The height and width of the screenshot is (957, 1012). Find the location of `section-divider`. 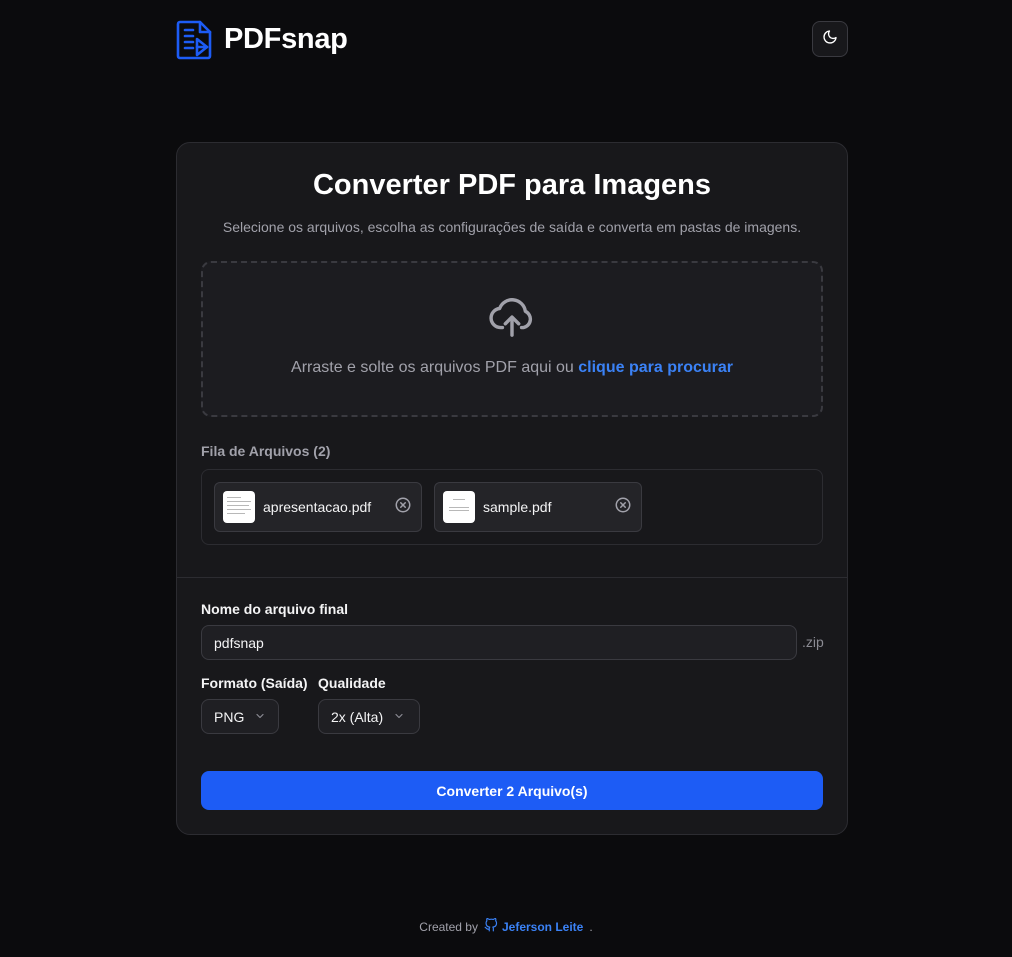

section-divider is located at coordinates (512, 577).